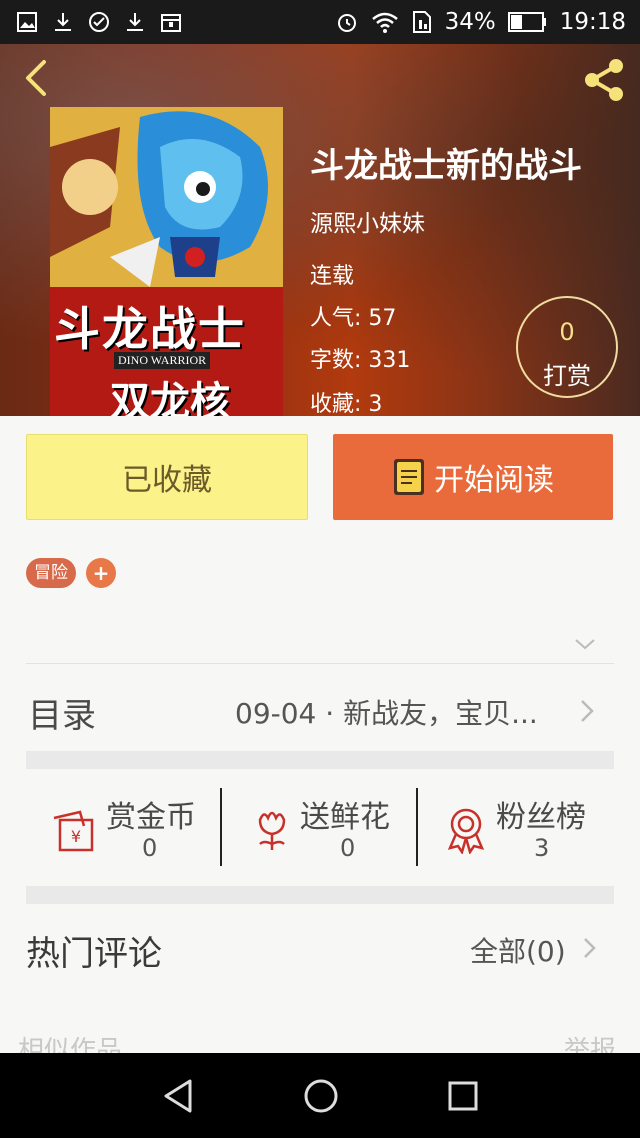  What do you see at coordinates (320, 663) in the screenshot?
I see `divider` at bounding box center [320, 663].